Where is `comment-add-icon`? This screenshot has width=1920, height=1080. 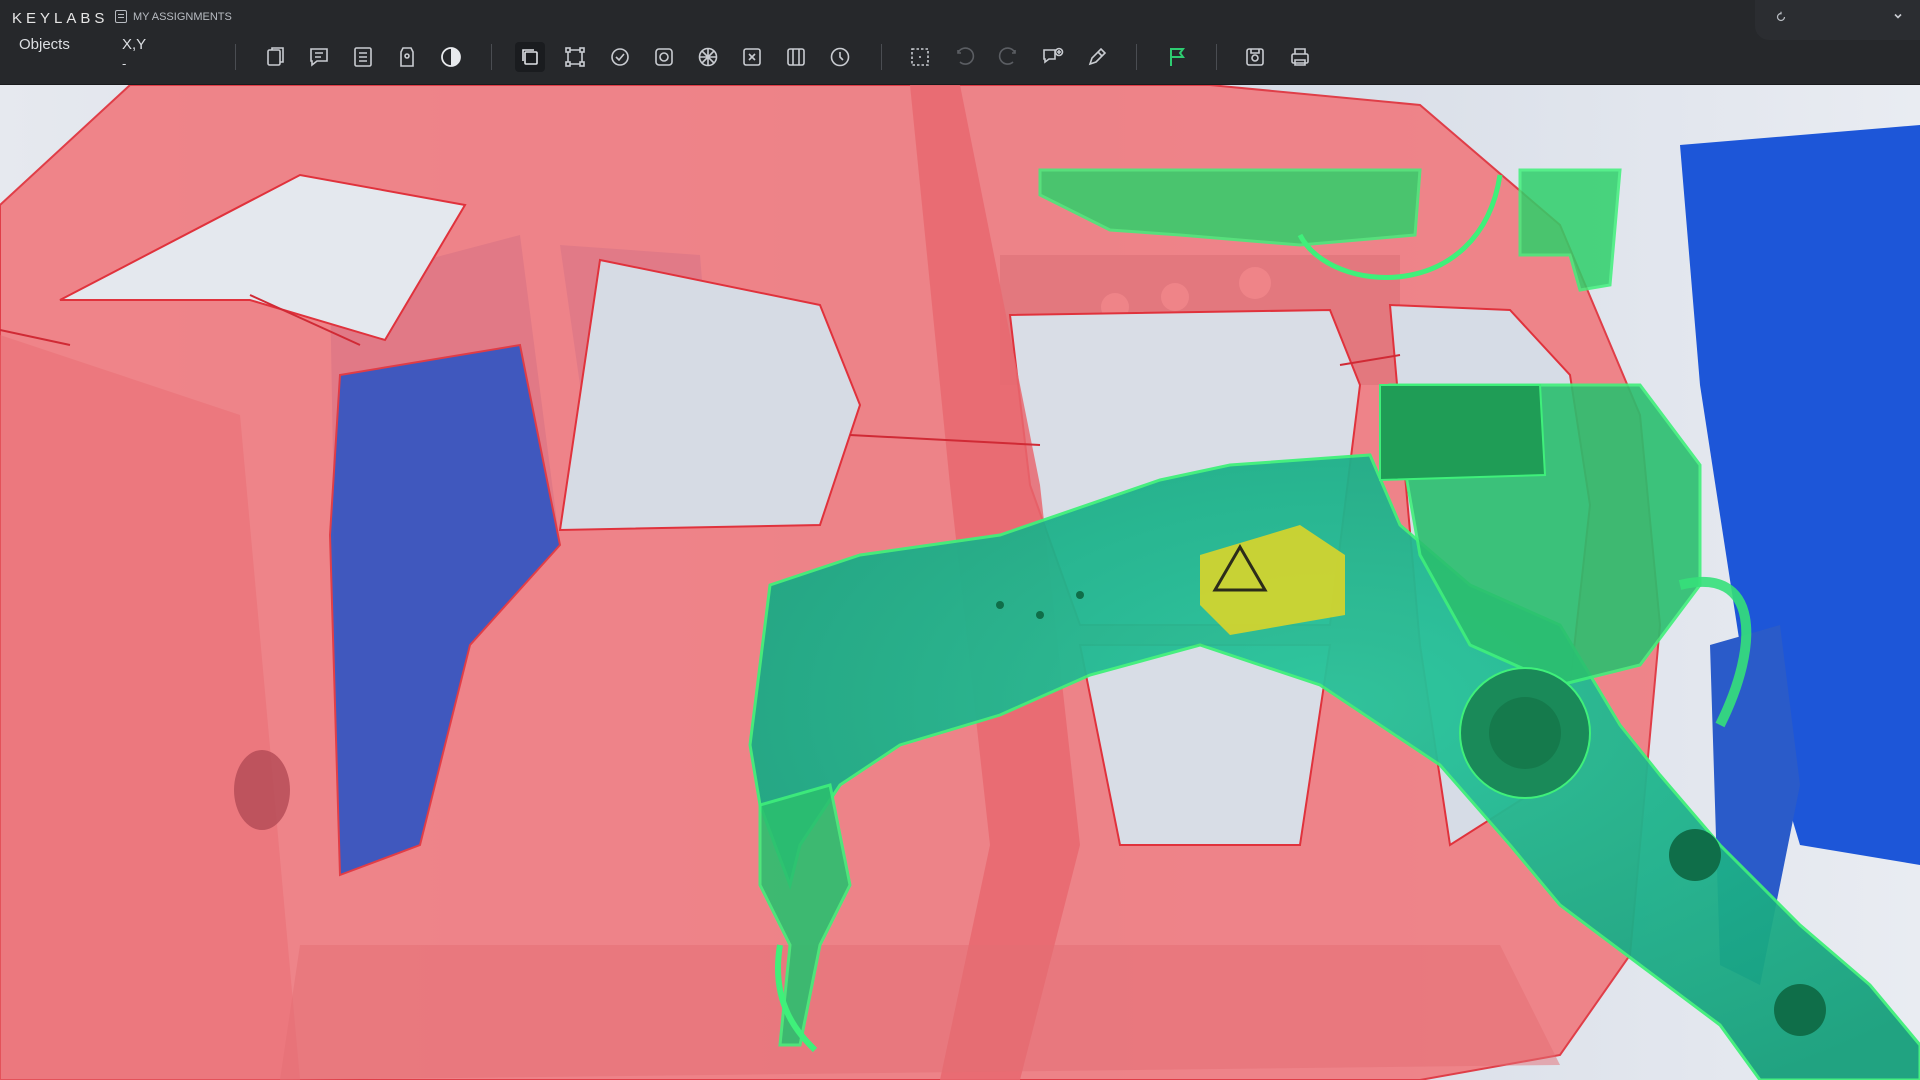 comment-add-icon is located at coordinates (1053, 55).